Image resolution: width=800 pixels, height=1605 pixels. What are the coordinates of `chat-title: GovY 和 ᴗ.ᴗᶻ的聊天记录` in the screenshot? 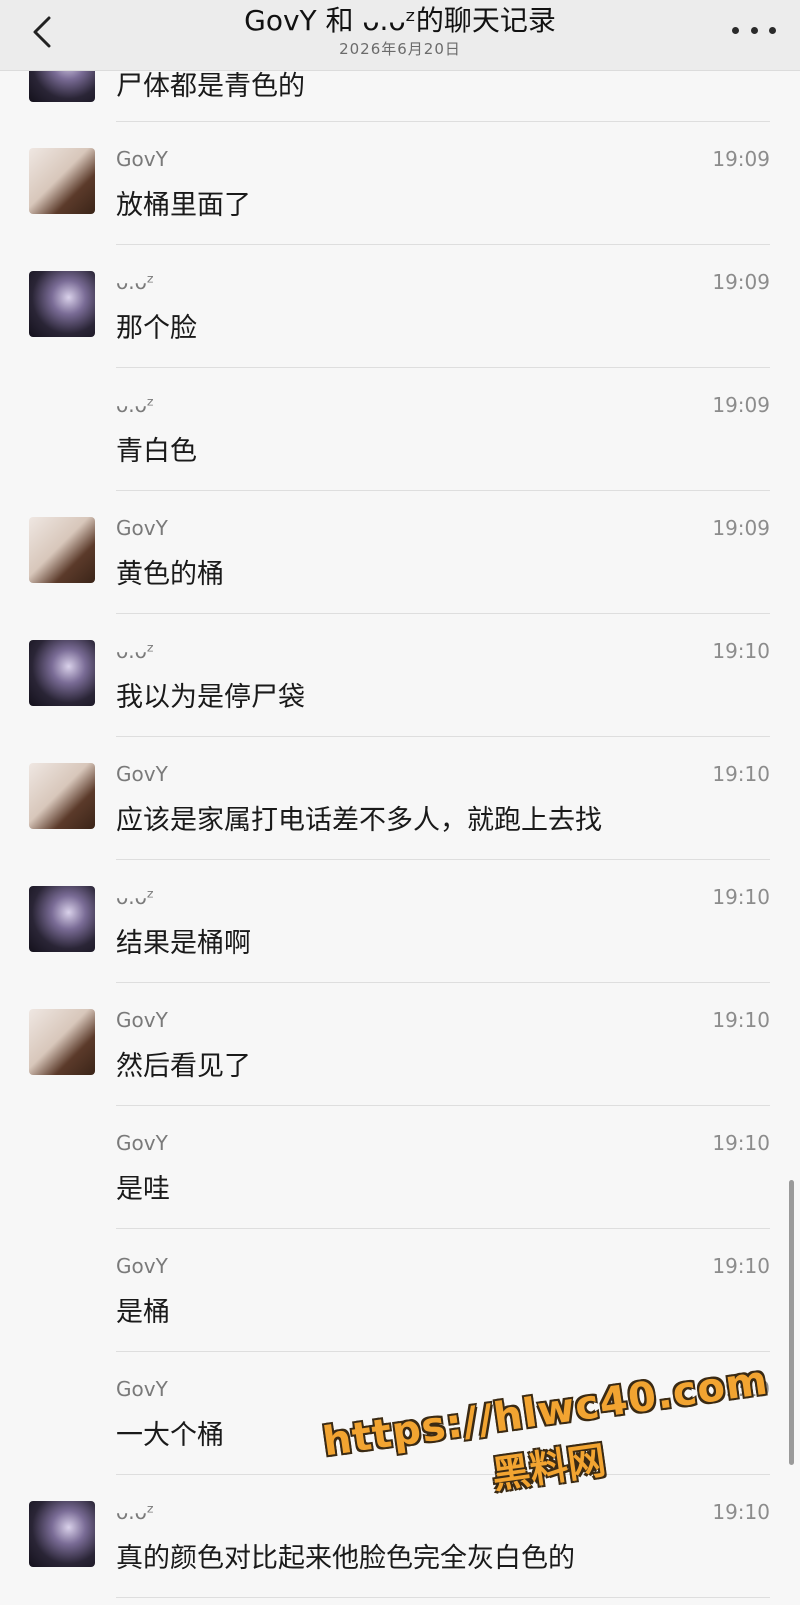 It's located at (400, 20).